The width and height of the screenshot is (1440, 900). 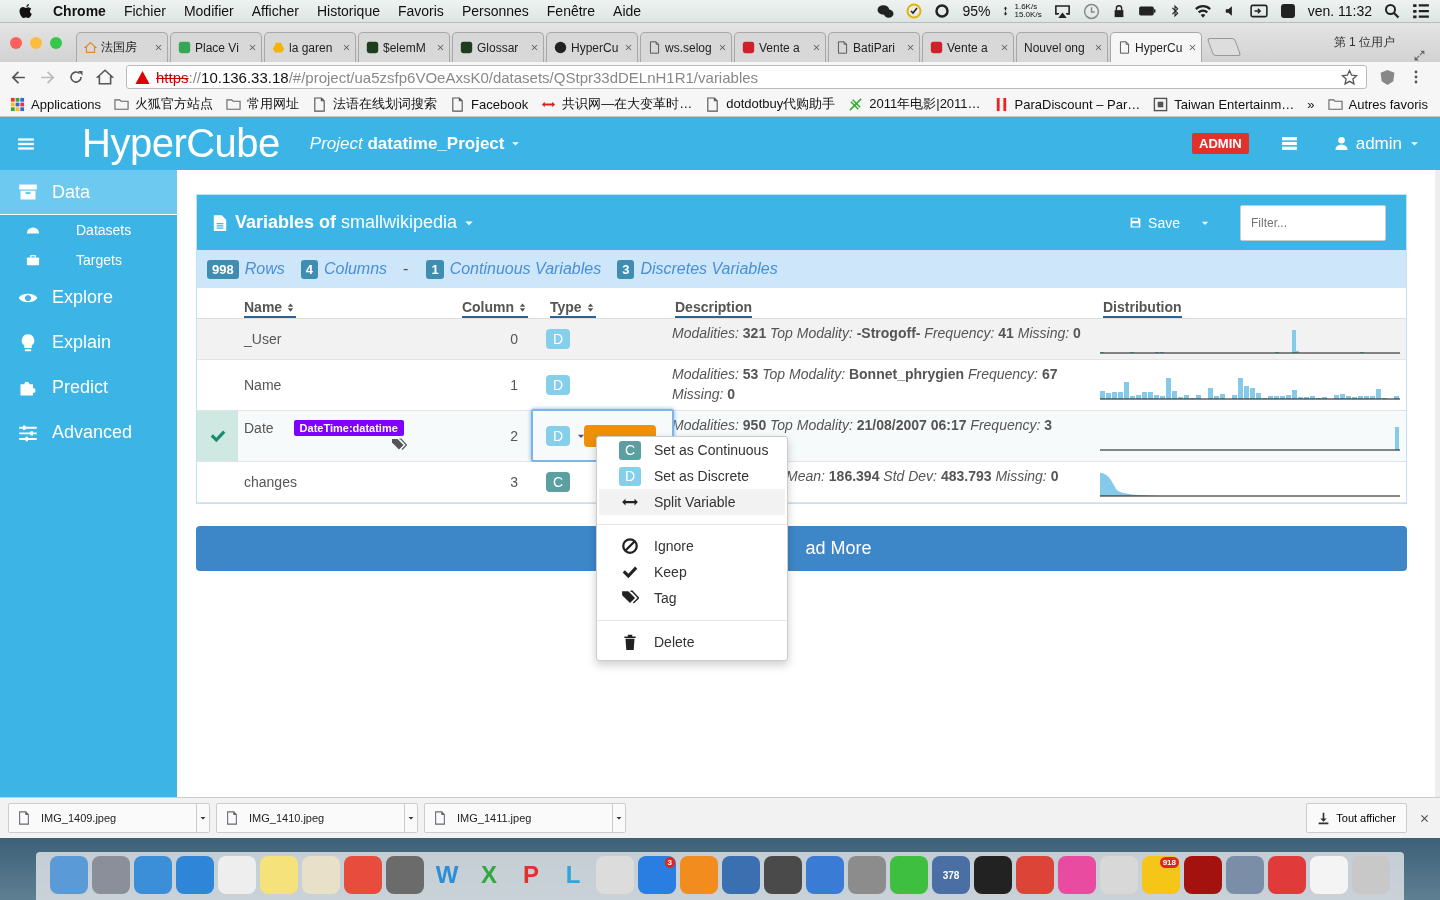 I want to click on more-bookmarks-button: », so click(x=1311, y=104).